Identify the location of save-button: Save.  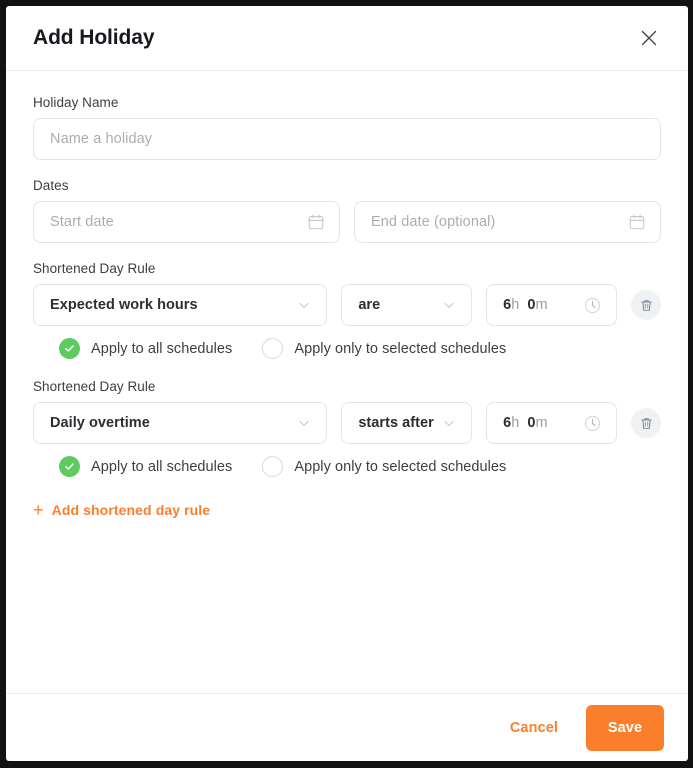
(625, 727).